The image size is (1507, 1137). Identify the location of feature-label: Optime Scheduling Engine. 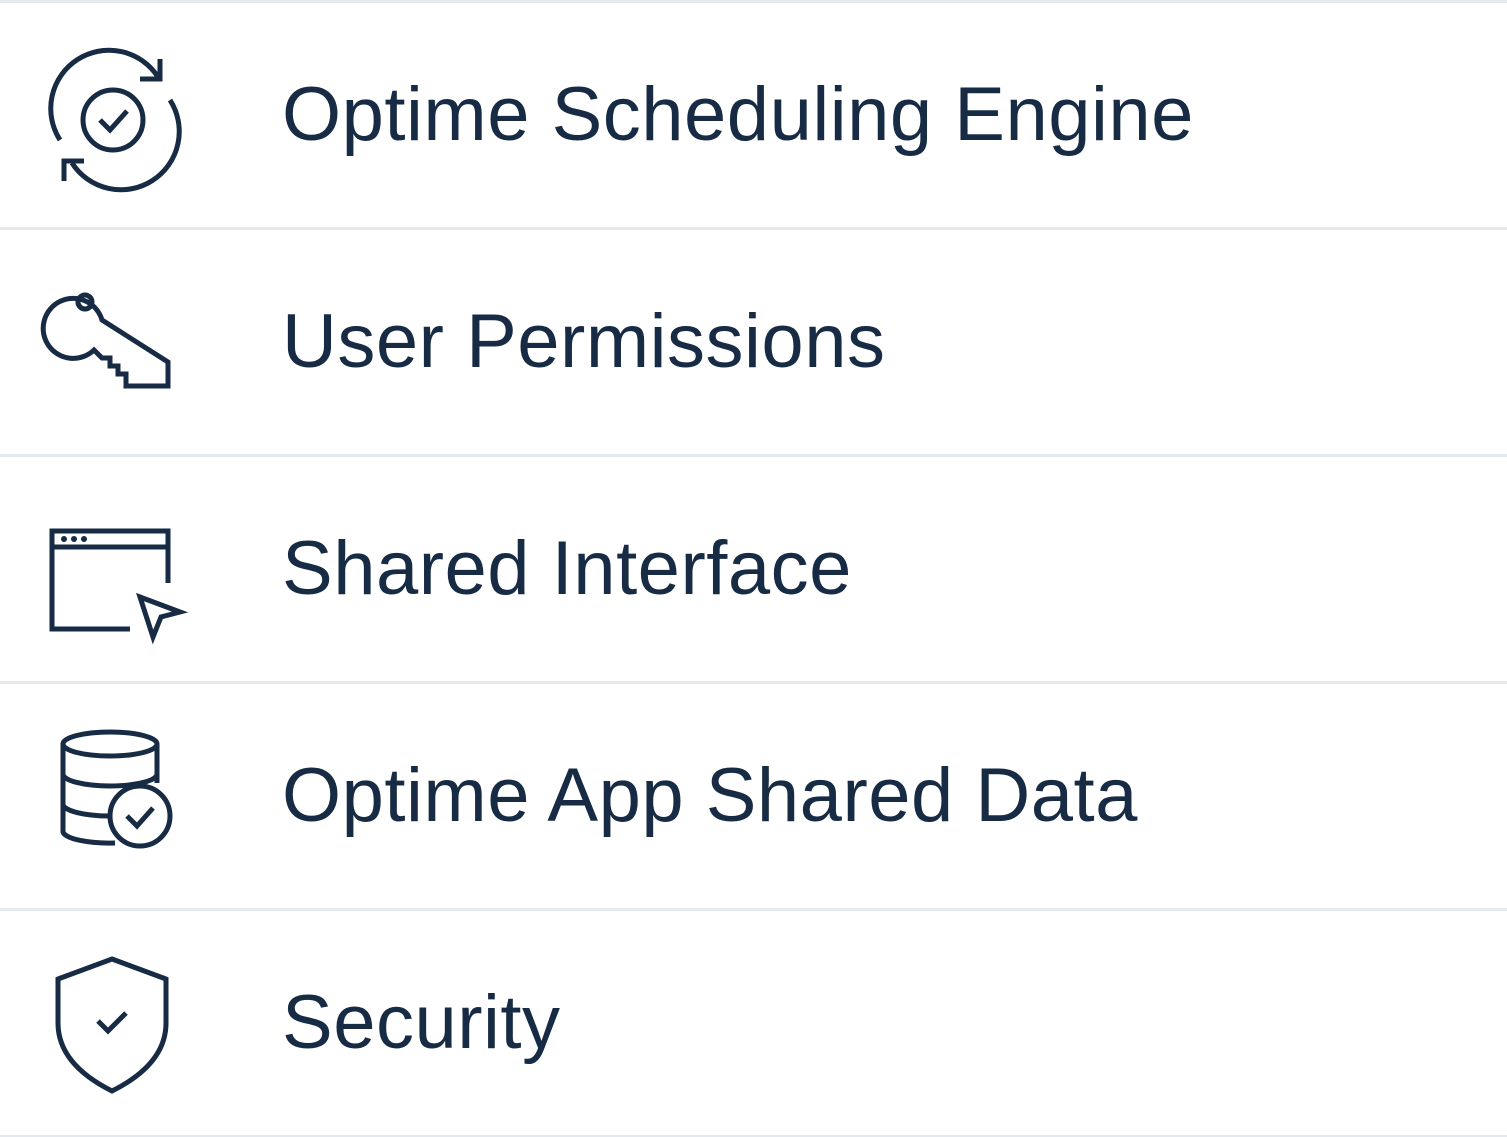
(738, 114).